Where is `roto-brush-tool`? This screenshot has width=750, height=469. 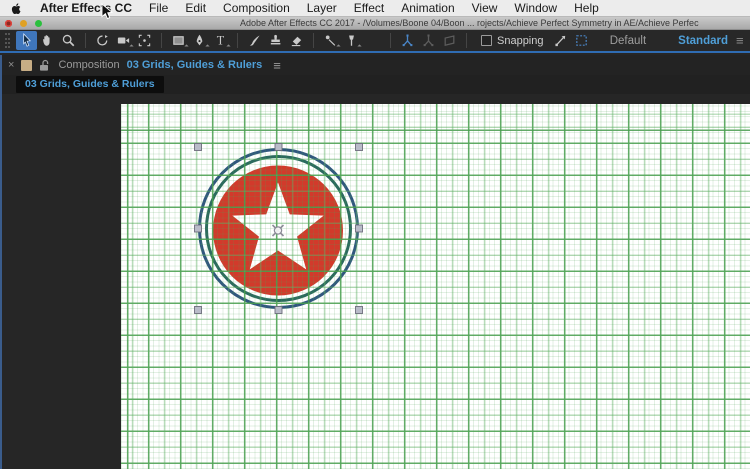
roto-brush-tool is located at coordinates (330, 40).